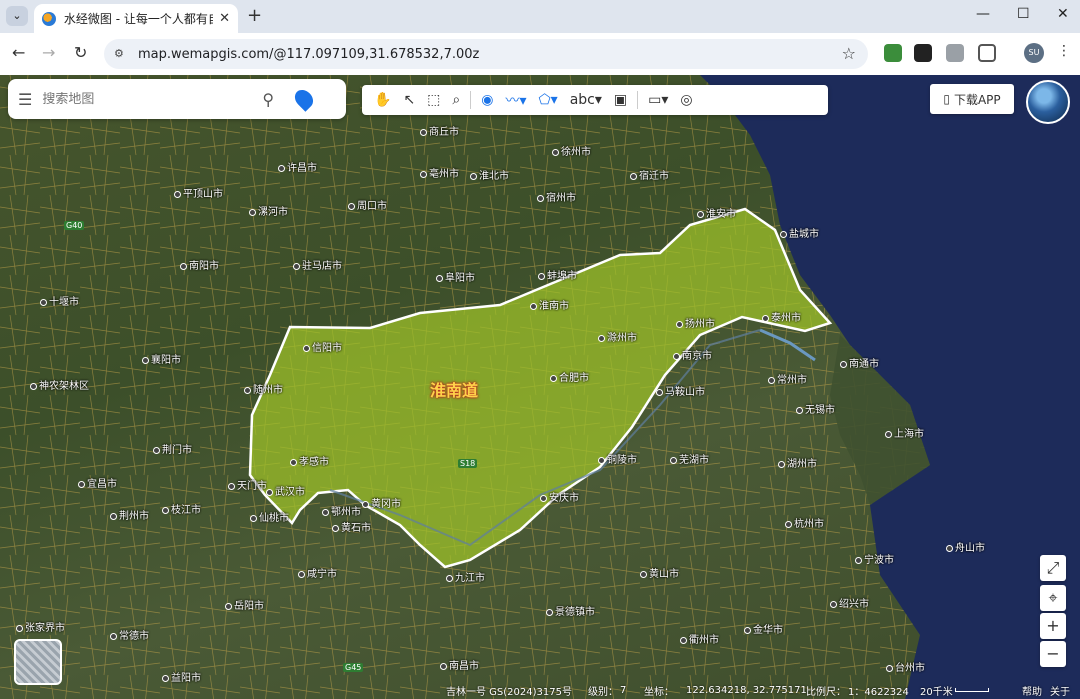 This screenshot has width=1080, height=699. I want to click on camera-icon, so click(955, 53).